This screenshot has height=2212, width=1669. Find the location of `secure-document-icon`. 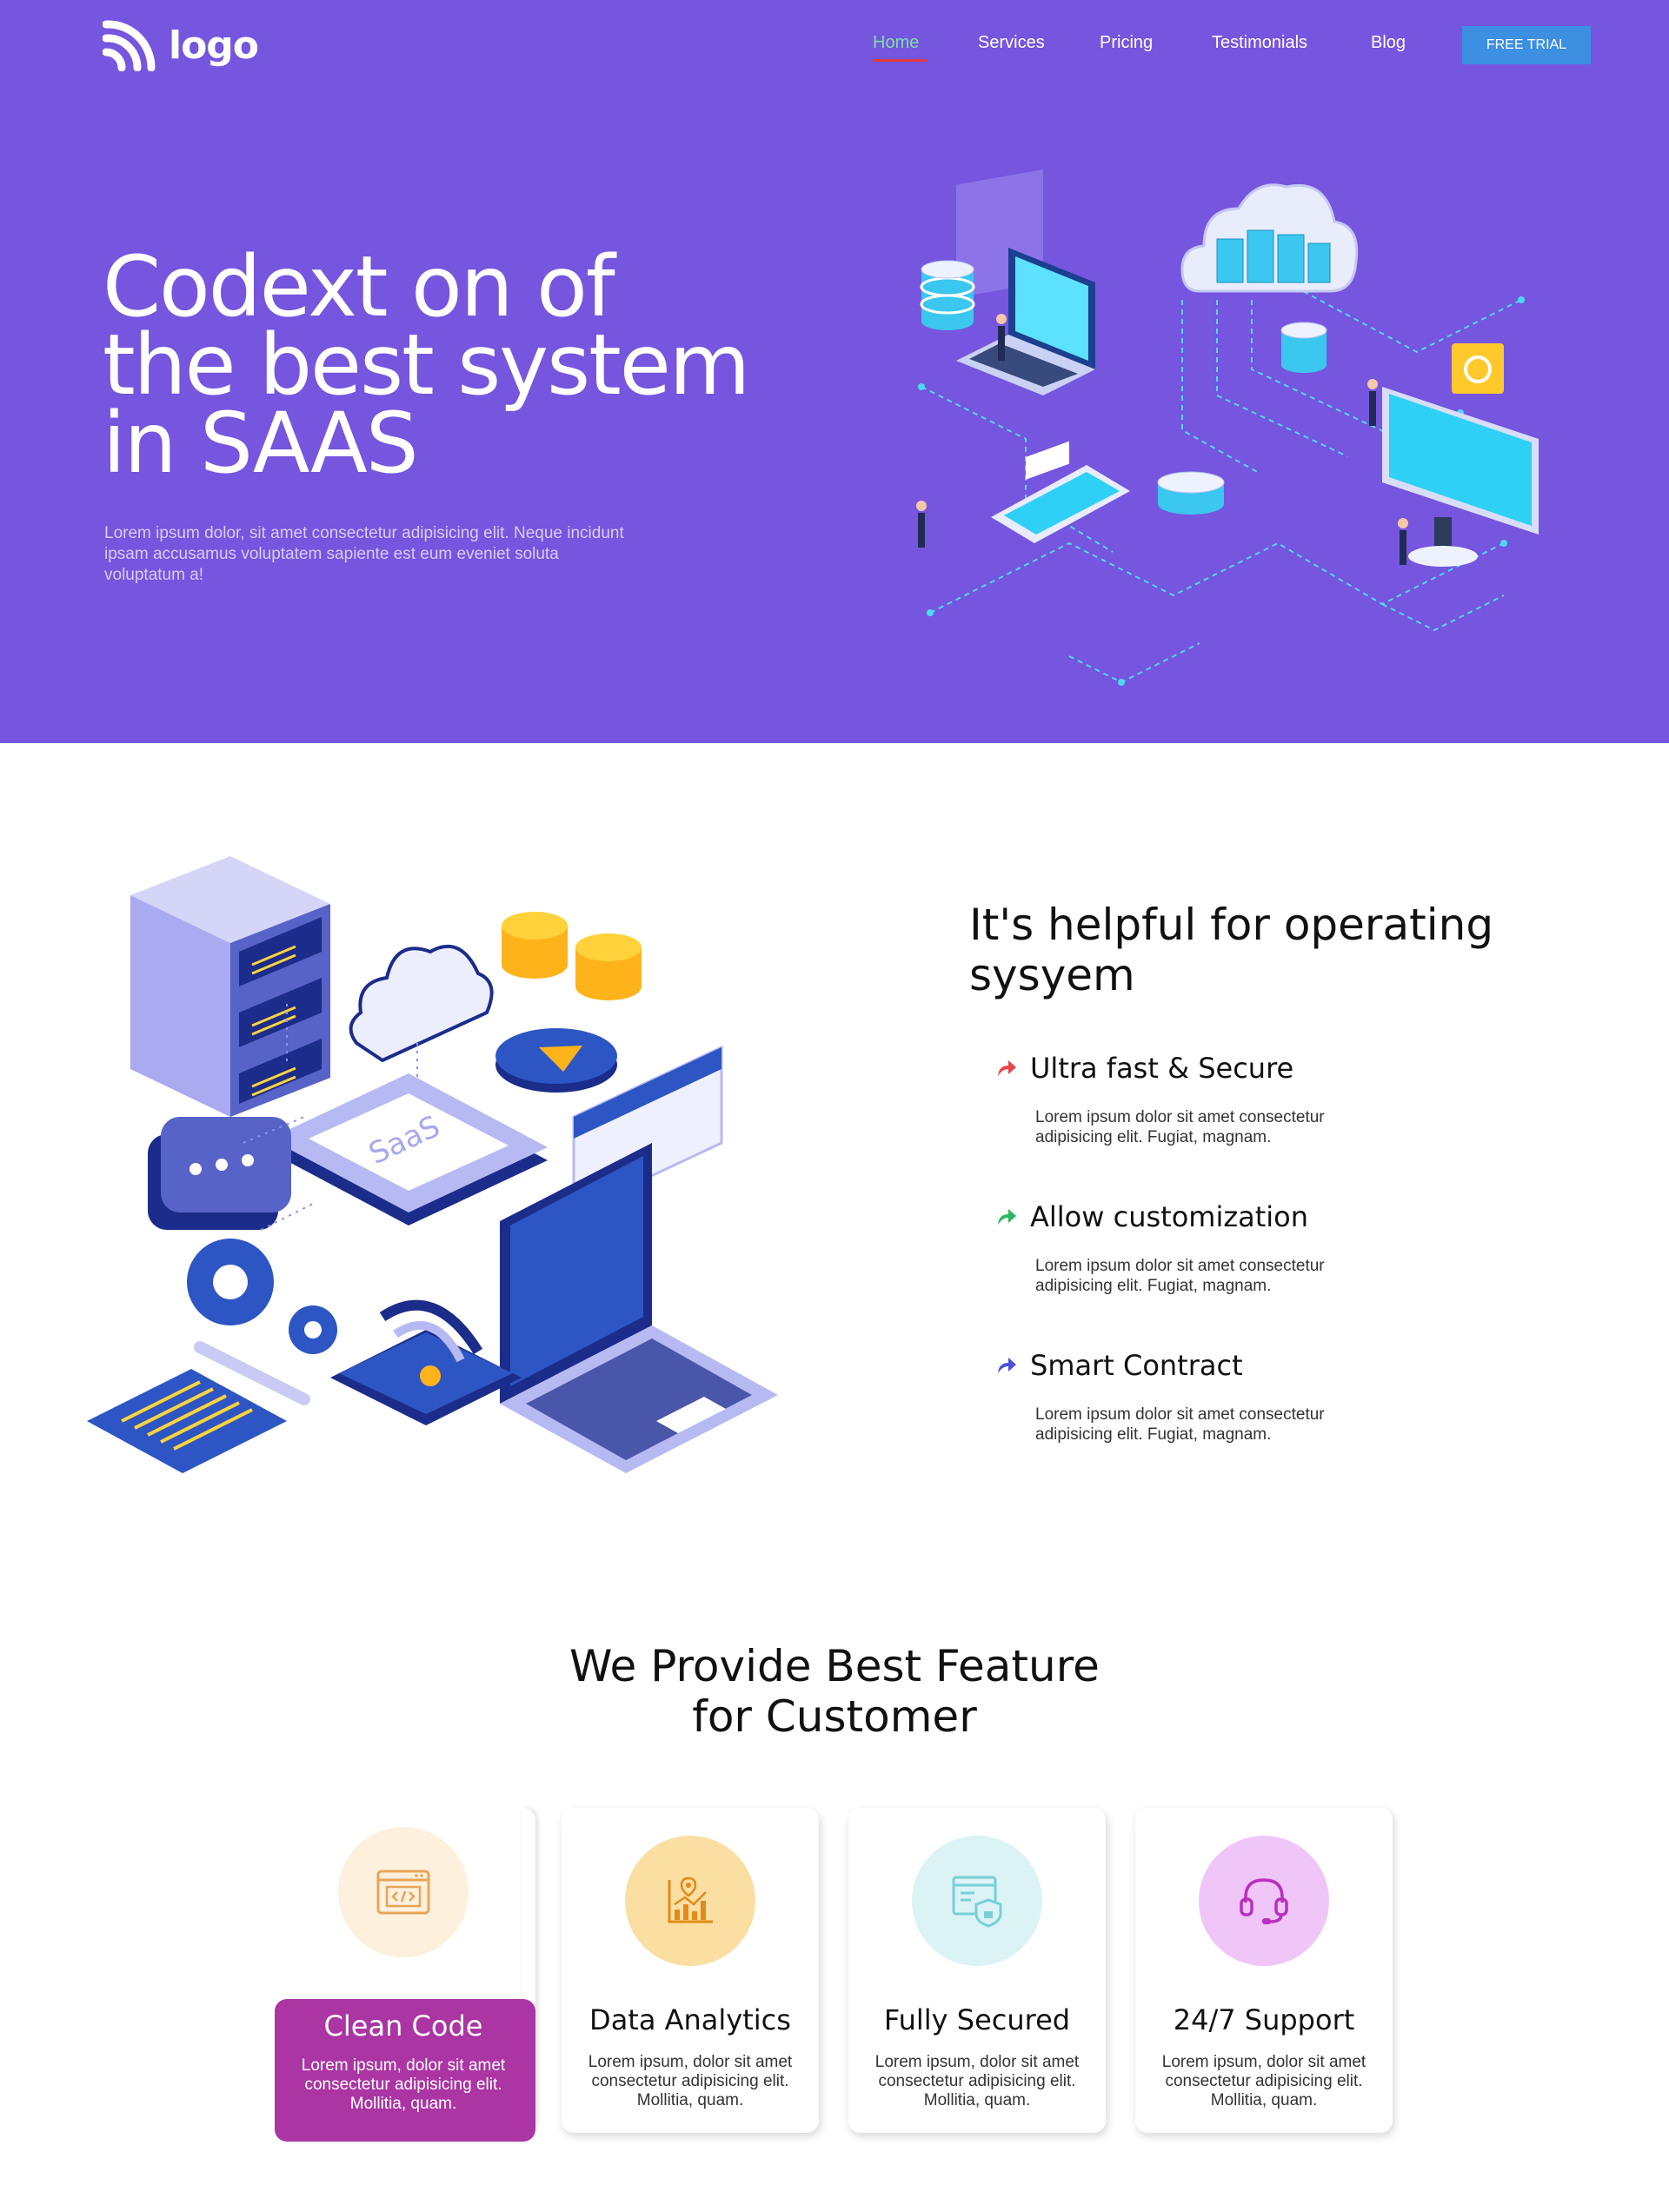

secure-document-icon is located at coordinates (977, 1902).